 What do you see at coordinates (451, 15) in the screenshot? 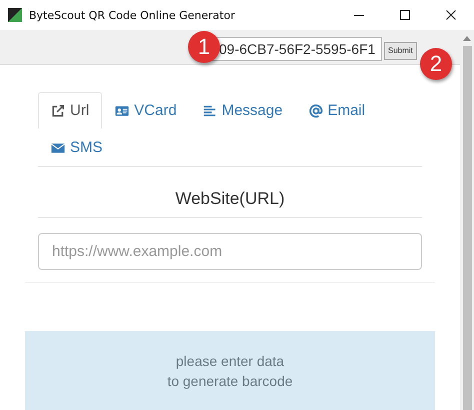
I see `close-icon` at bounding box center [451, 15].